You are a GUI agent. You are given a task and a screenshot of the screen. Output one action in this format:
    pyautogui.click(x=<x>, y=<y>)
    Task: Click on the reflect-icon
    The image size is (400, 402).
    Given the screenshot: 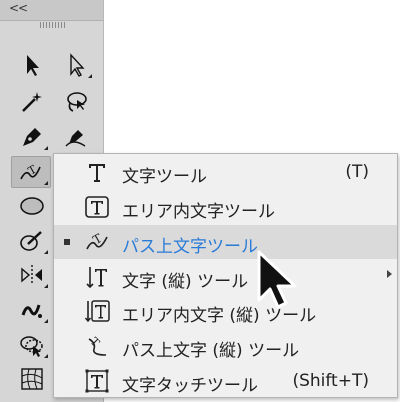 What is the action you would take?
    pyautogui.click(x=31, y=275)
    